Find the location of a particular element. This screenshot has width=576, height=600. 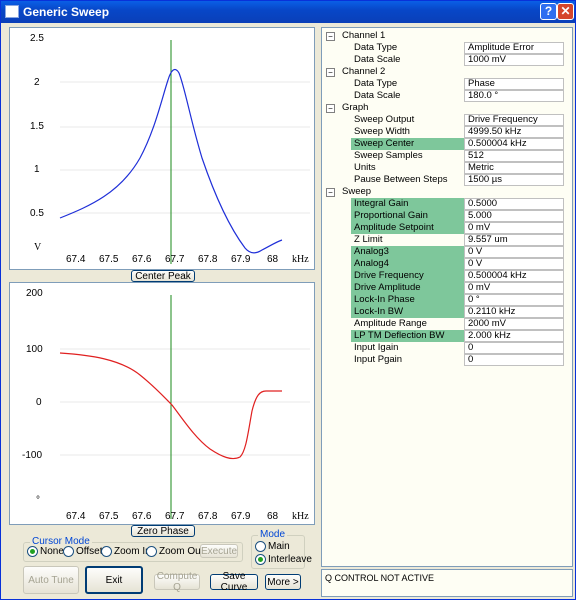

tree-group-channel2: − Channel 2 is located at coordinates (447, 72).